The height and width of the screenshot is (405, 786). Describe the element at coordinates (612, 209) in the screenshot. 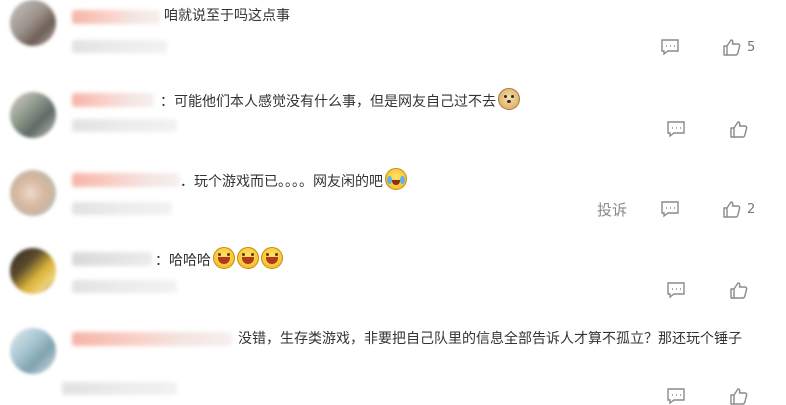

I see `report-button: 投诉` at that location.